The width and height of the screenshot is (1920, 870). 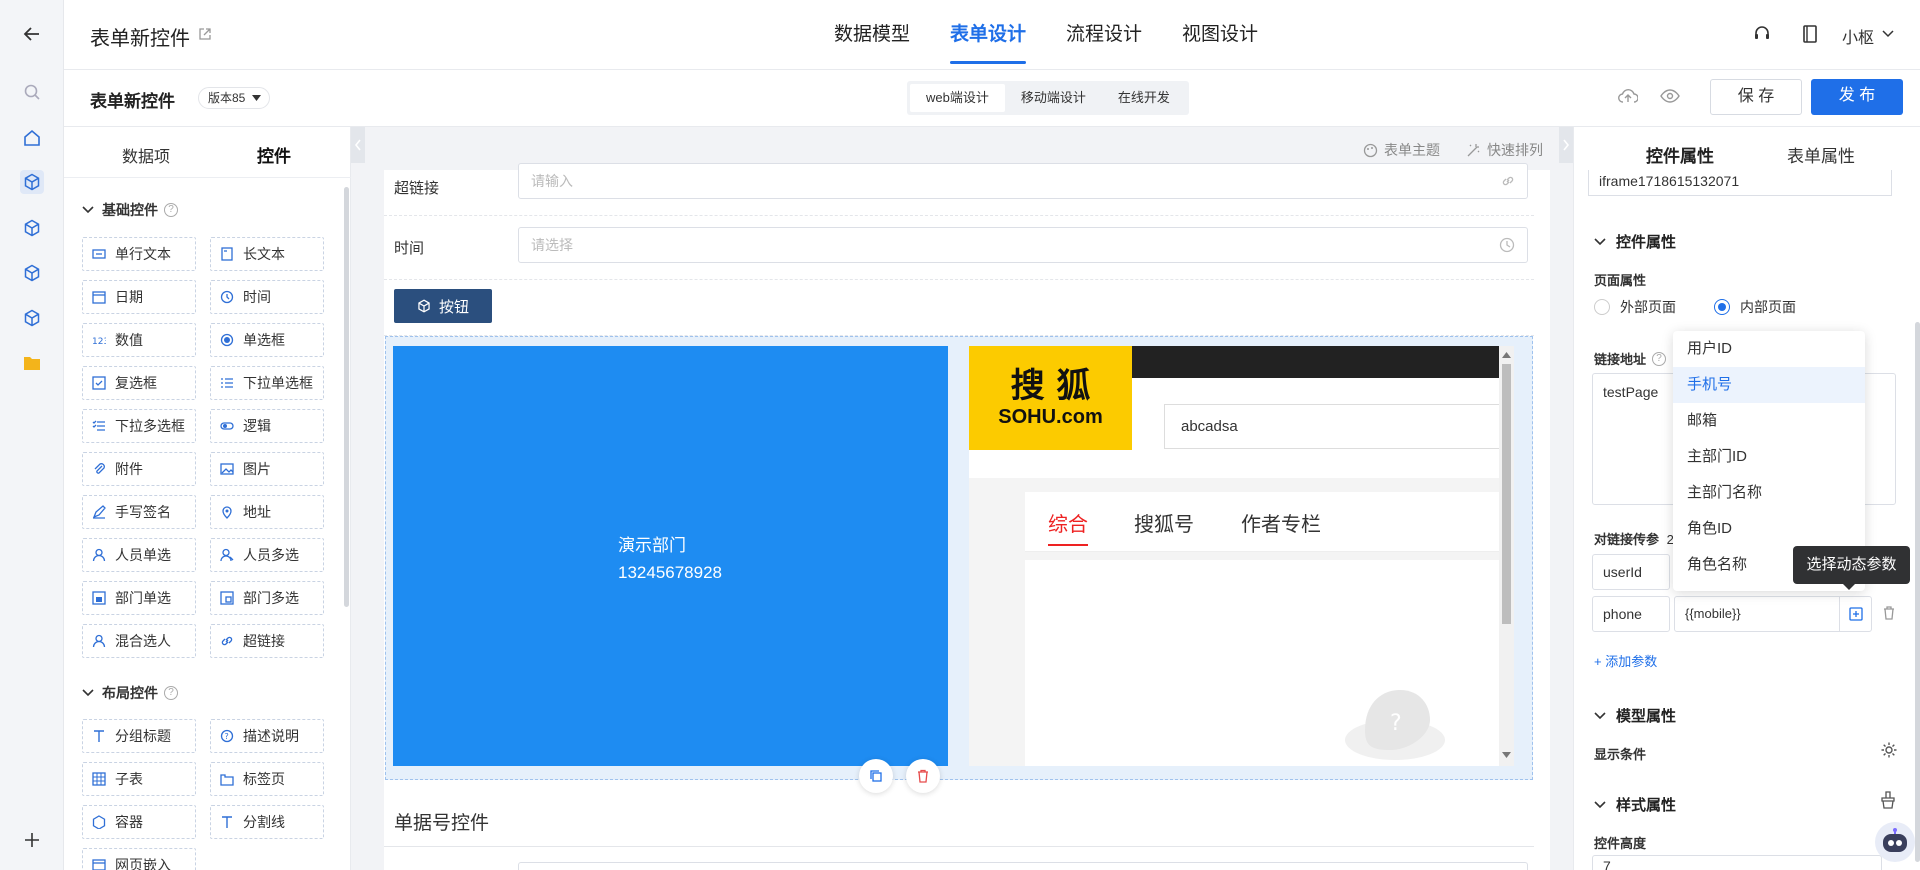 What do you see at coordinates (130, 693) in the screenshot?
I see `layout-controls-header: 布局控件 ?` at bounding box center [130, 693].